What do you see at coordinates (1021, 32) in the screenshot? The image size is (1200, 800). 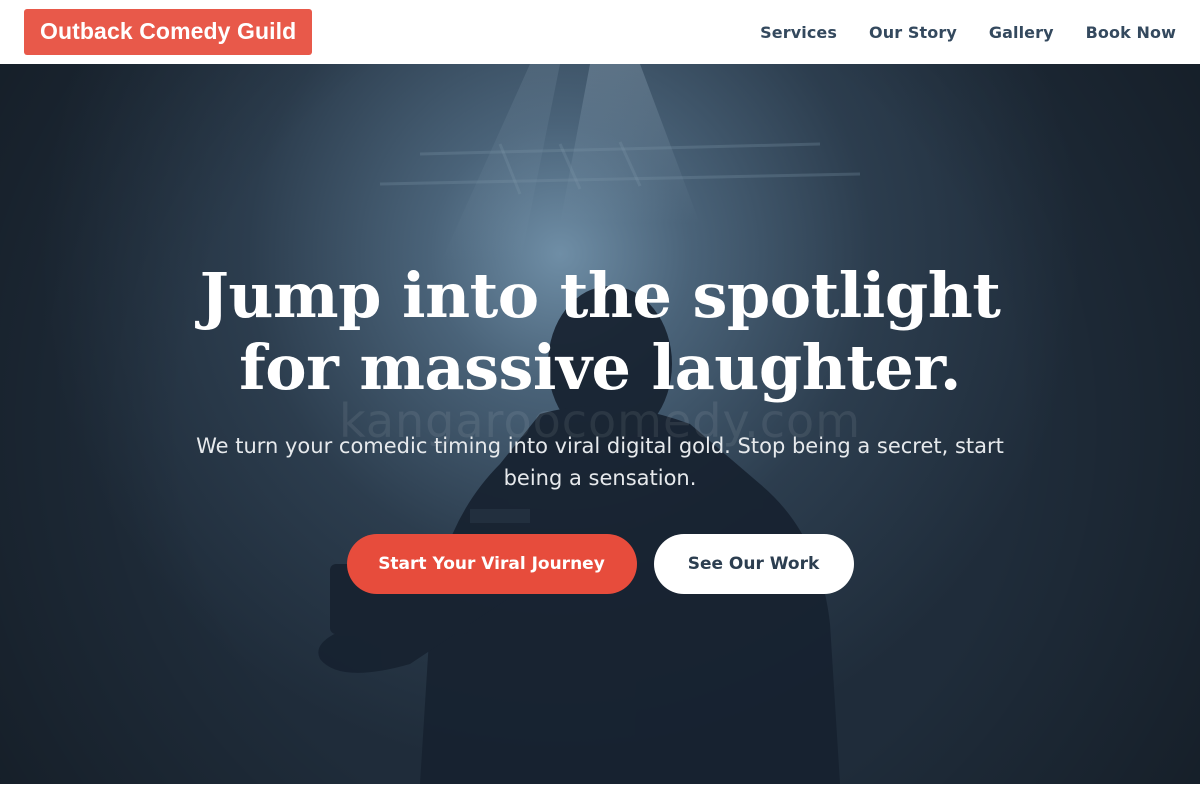 I see `nav-link-gallery: Gallery` at bounding box center [1021, 32].